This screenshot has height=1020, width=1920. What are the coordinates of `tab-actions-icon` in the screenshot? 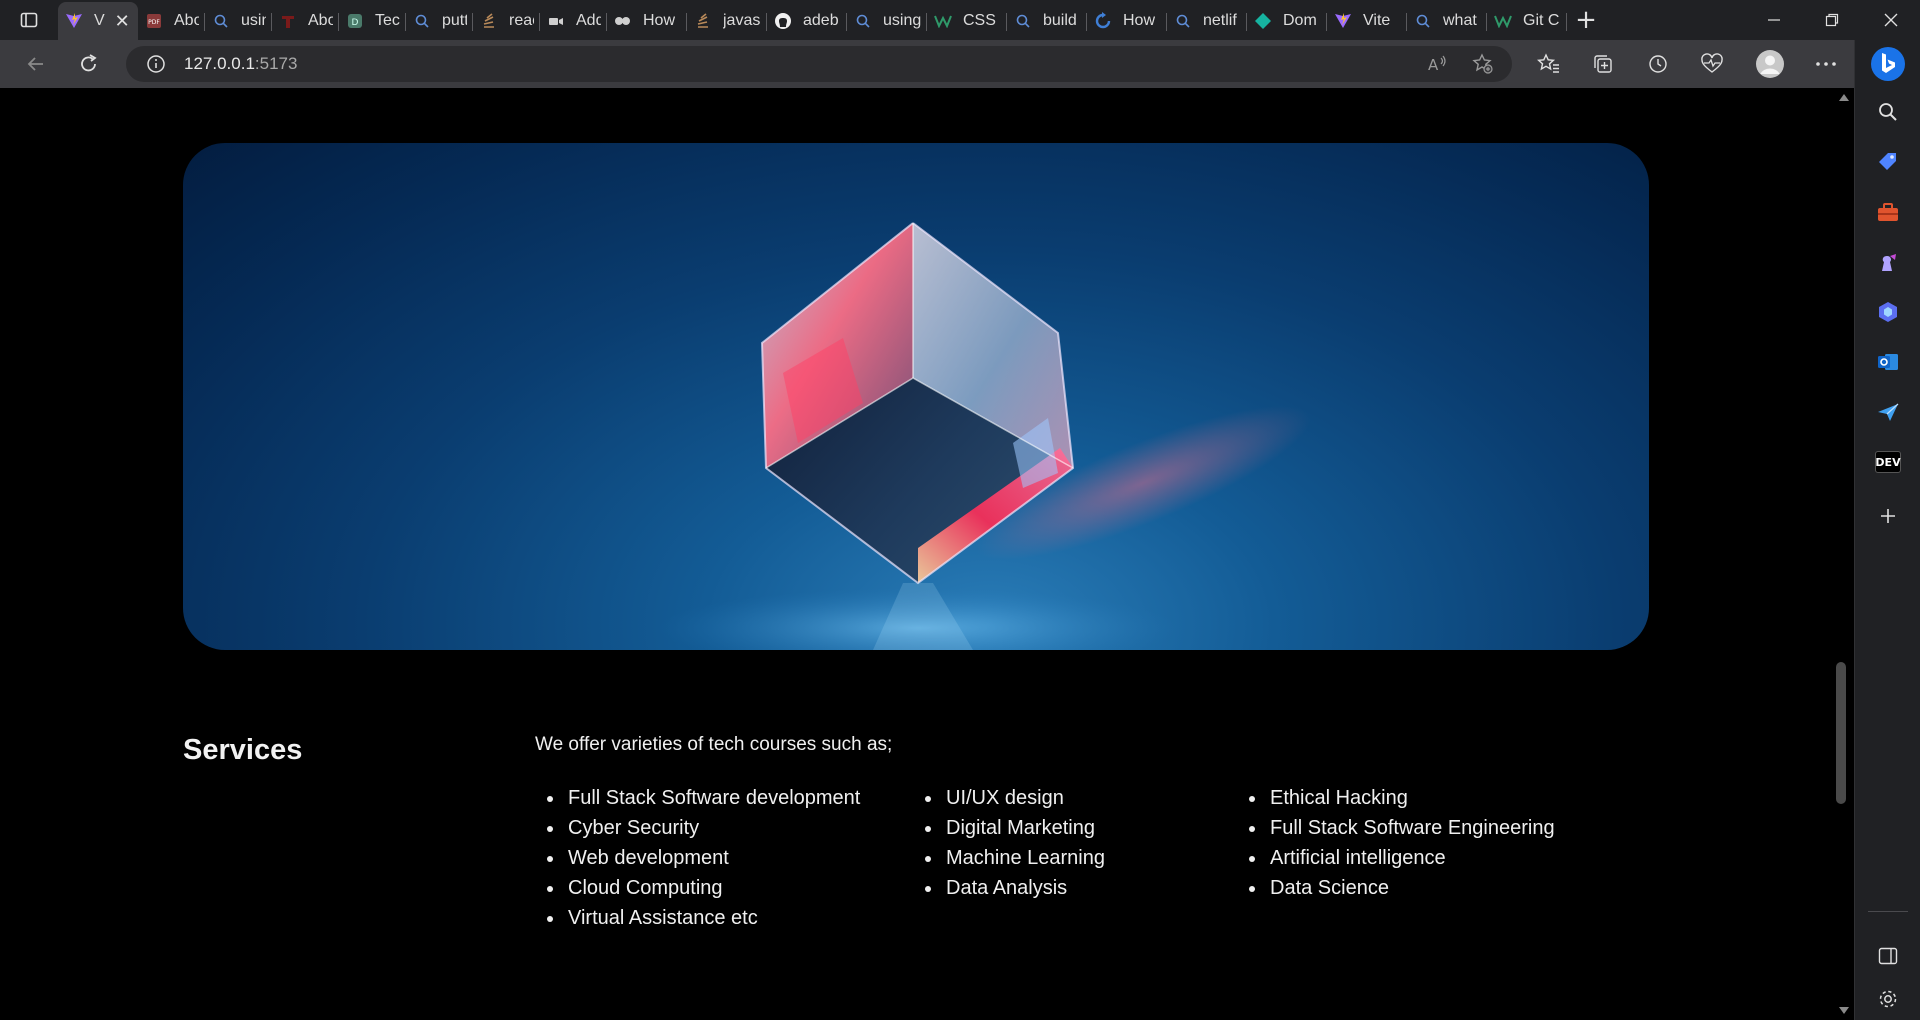 It's located at (29, 20).